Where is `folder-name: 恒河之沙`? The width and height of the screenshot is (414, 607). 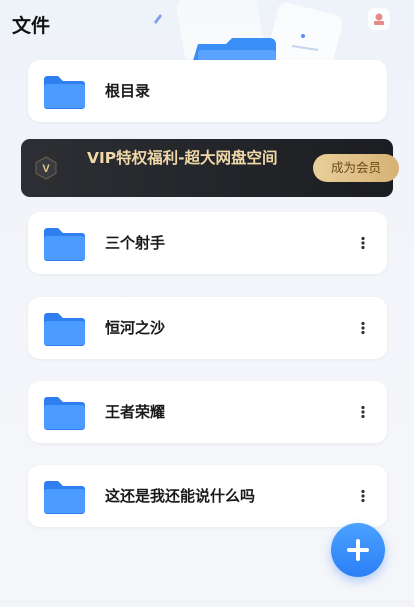 folder-name: 恒河之沙 is located at coordinates (135, 328).